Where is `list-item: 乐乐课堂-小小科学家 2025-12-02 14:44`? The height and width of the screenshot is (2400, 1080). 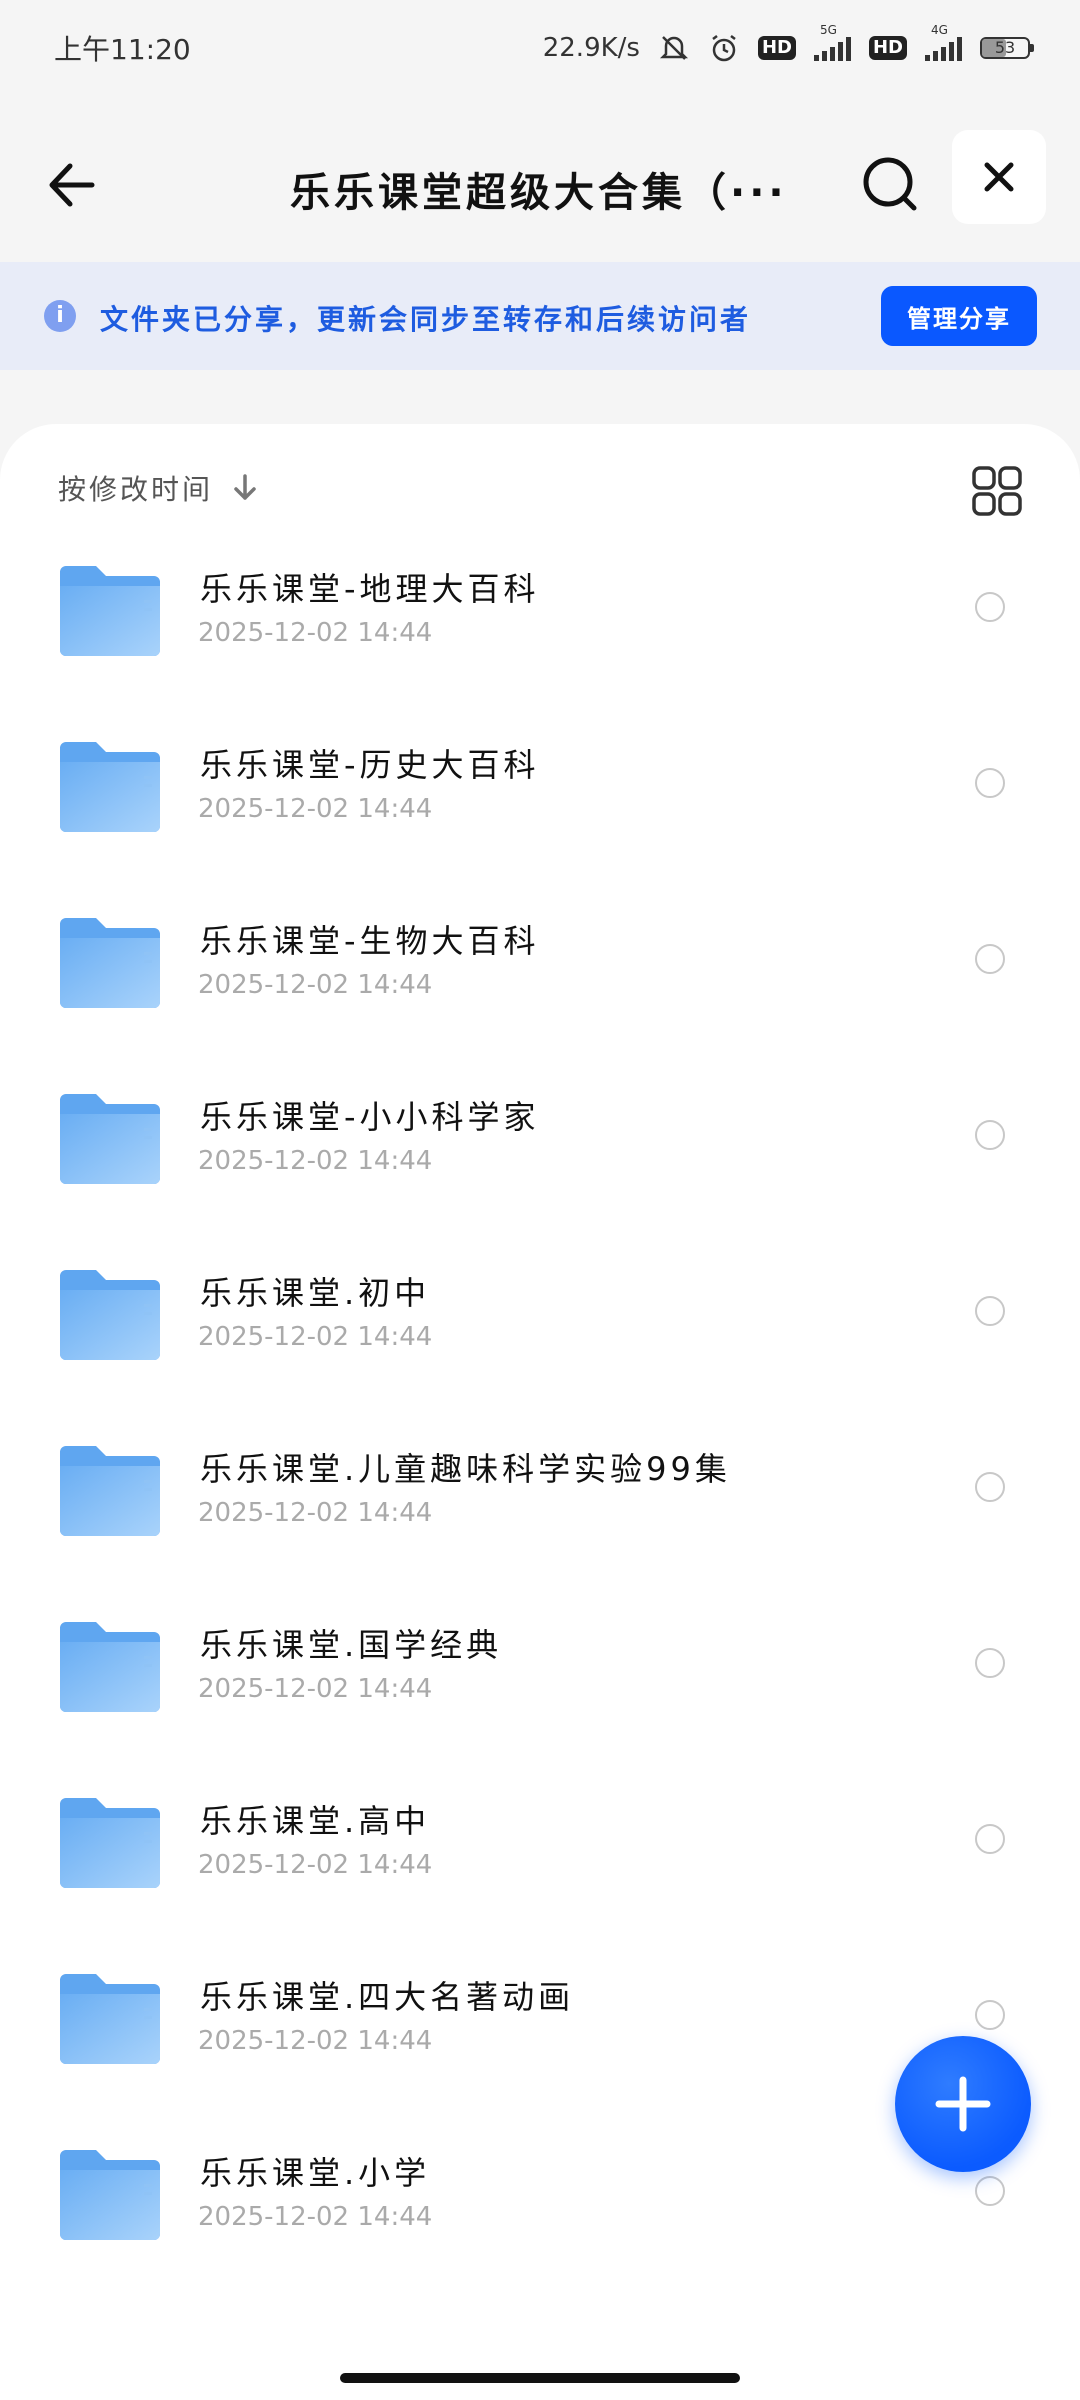 list-item: 乐乐课堂-小小科学家 2025-12-02 14:44 is located at coordinates (540, 1150).